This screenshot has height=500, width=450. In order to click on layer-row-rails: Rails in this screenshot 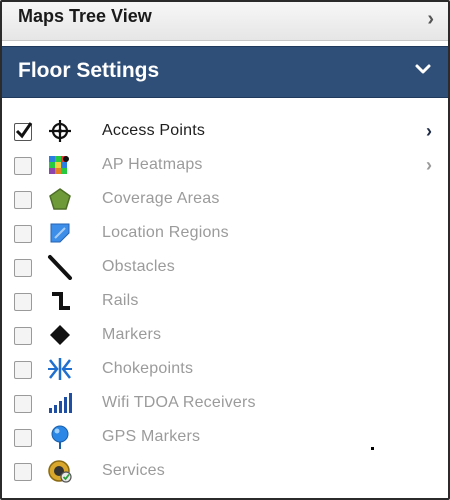, I will do `click(225, 302)`.